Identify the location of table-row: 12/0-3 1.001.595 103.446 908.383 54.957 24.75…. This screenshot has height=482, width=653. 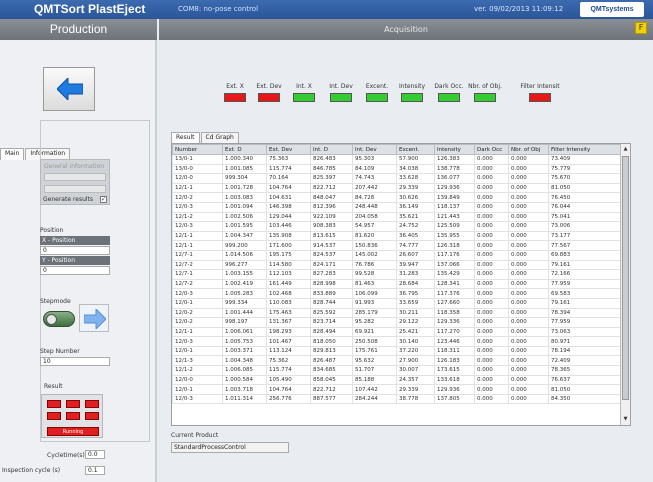
(397, 226).